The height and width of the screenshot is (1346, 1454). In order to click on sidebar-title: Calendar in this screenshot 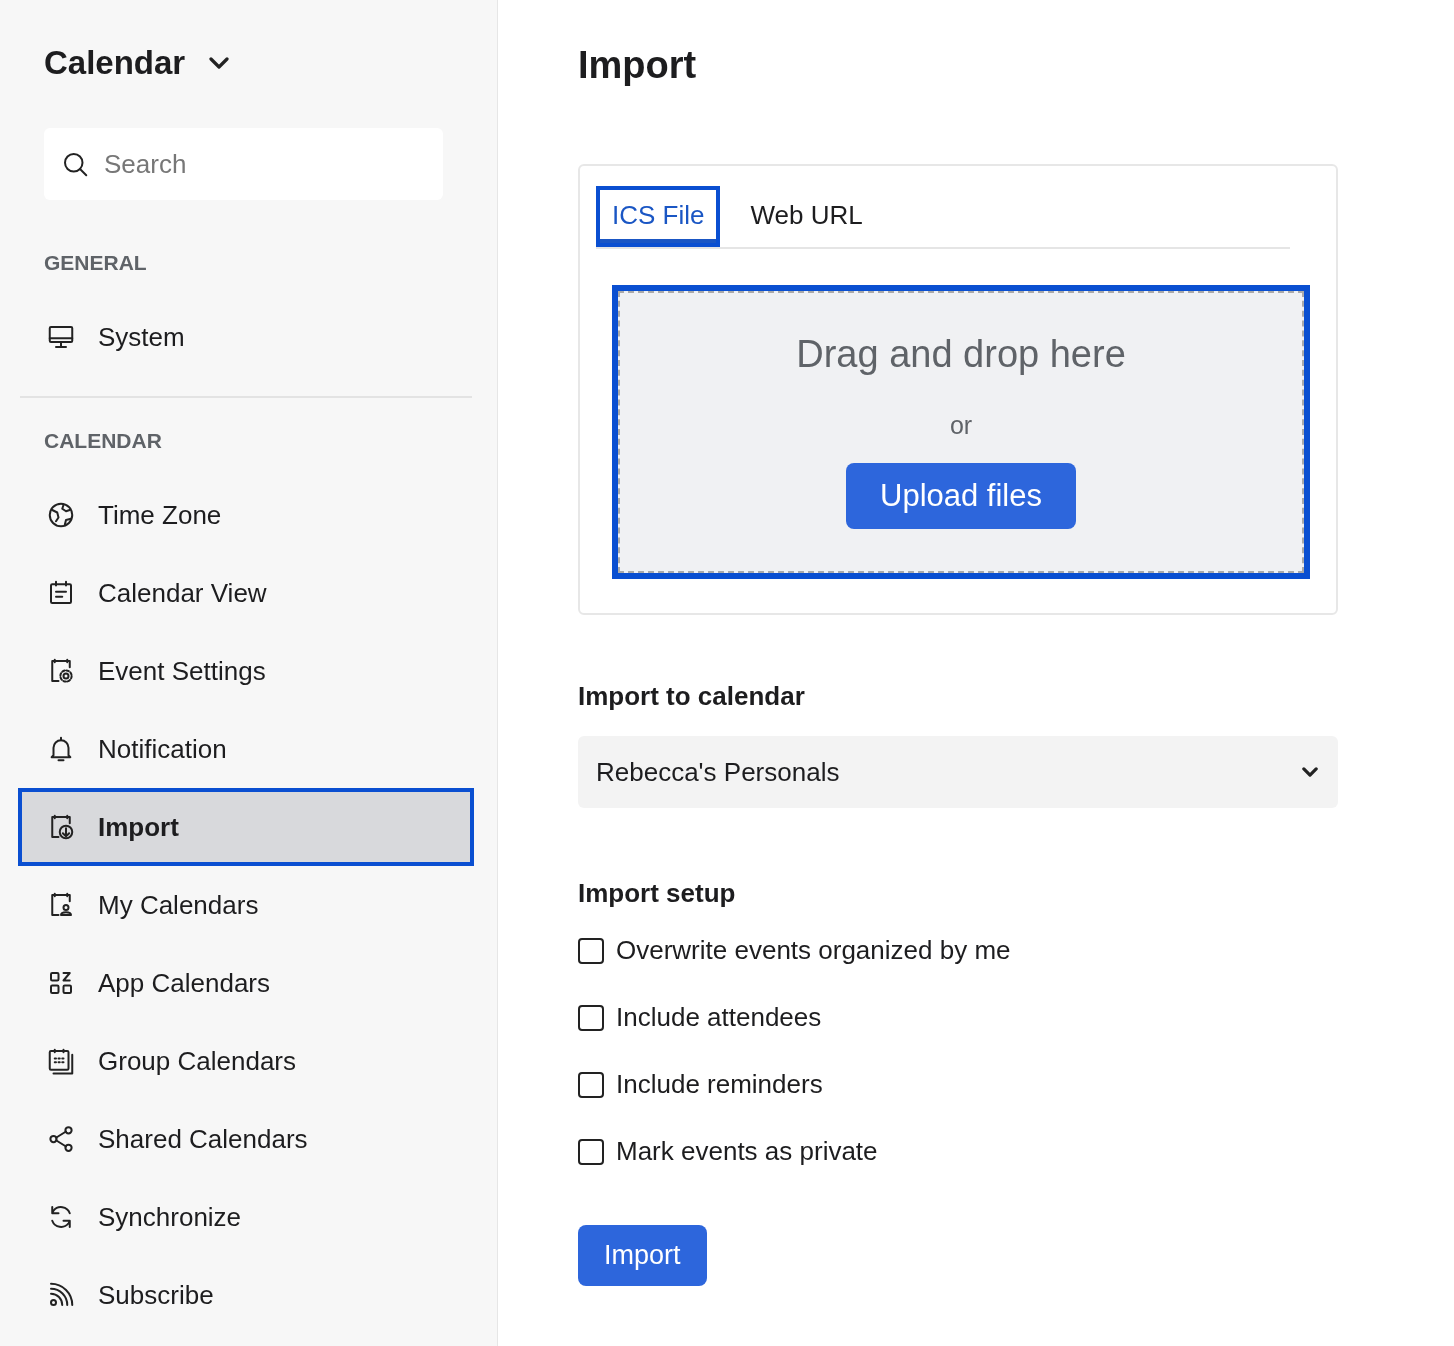, I will do `click(115, 63)`.